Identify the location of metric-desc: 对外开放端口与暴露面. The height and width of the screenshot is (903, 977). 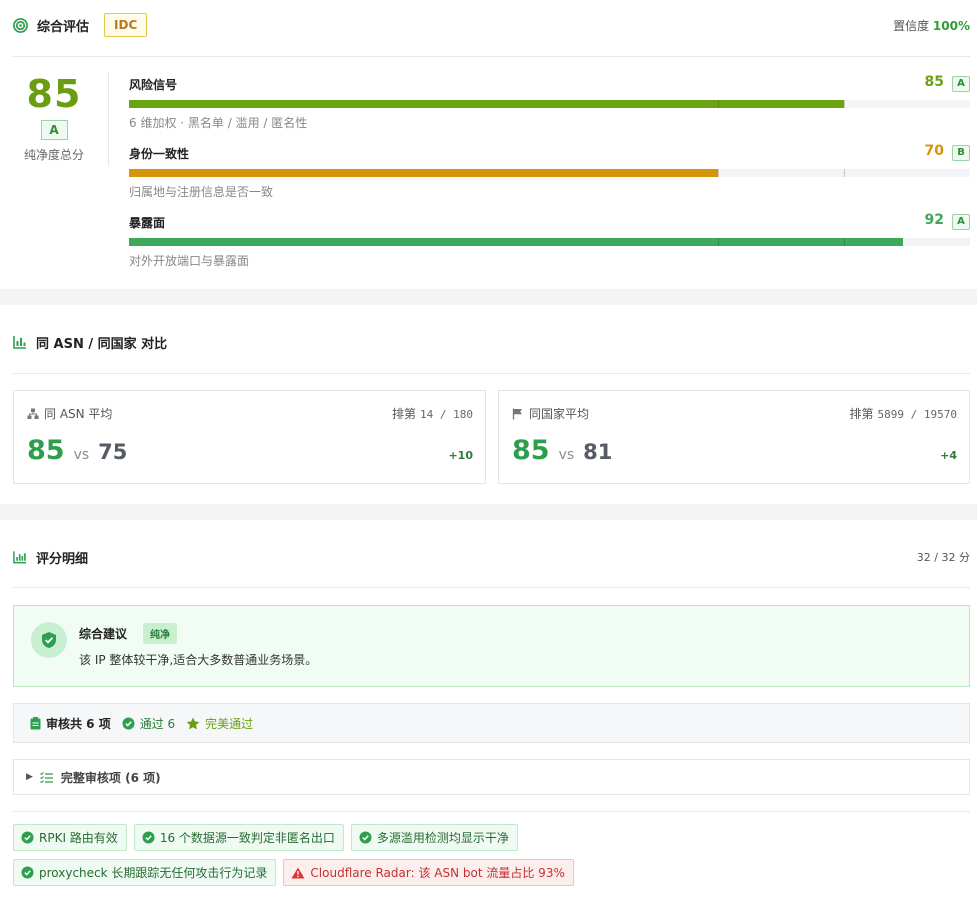
(189, 261).